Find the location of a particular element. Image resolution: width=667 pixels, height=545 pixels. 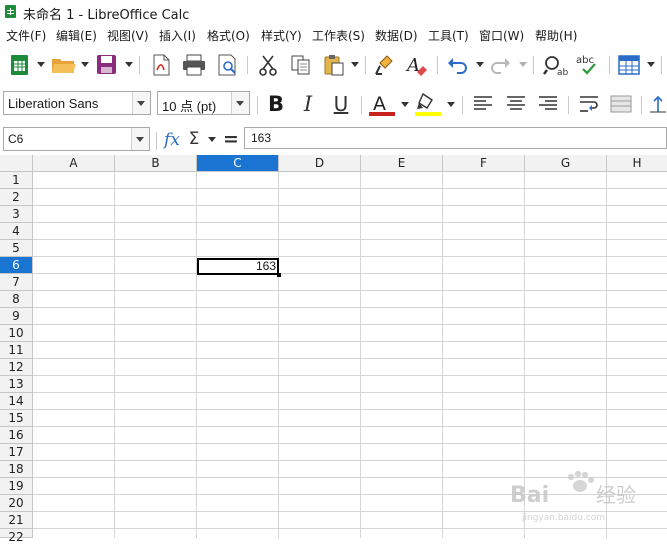

column-header: G is located at coordinates (566, 163).